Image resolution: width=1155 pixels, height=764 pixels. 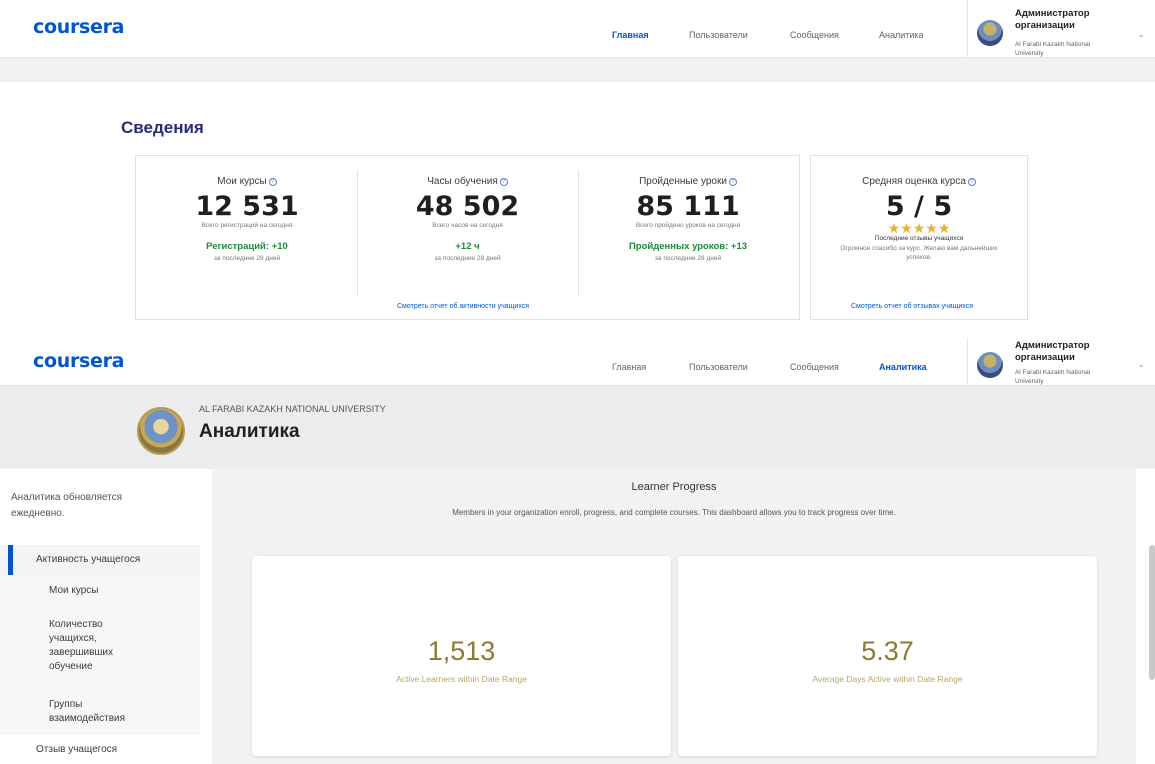 I want to click on overview-title: Сведения, so click(x=162, y=127).